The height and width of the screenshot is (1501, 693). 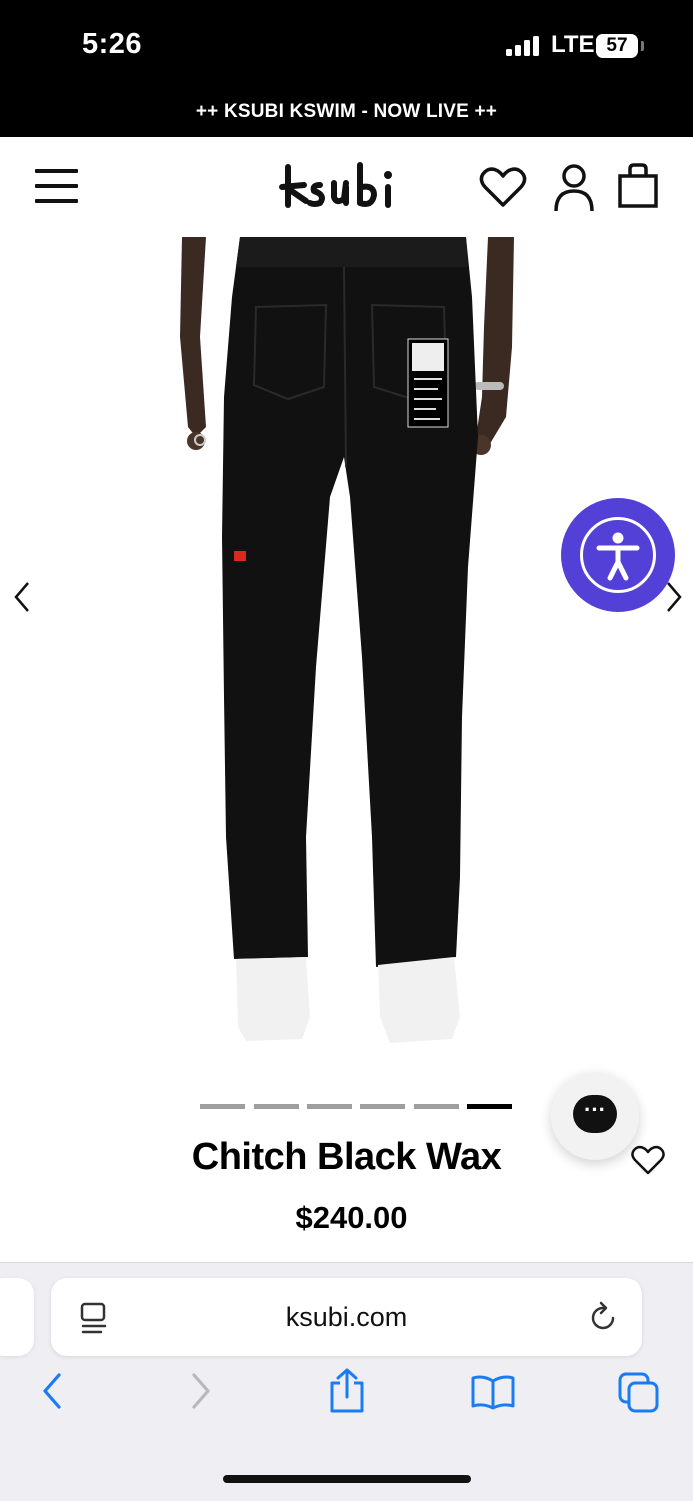 I want to click on url-text: ksubi.com, so click(x=346, y=1317).